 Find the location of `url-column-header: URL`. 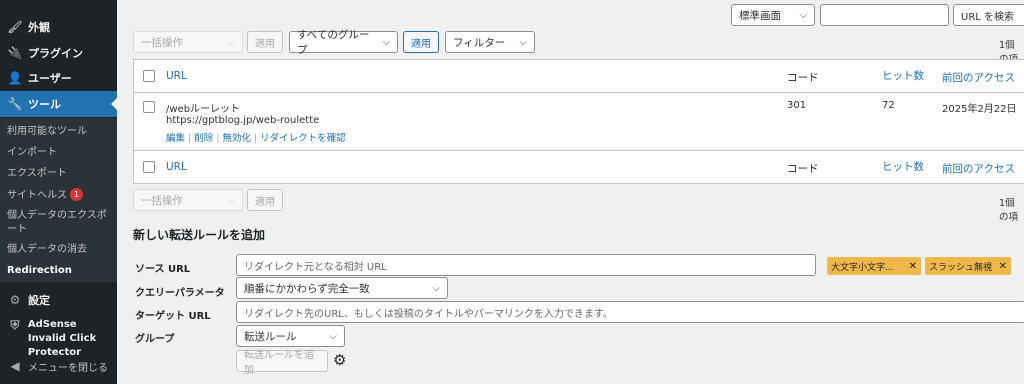

url-column-header: URL is located at coordinates (176, 76).